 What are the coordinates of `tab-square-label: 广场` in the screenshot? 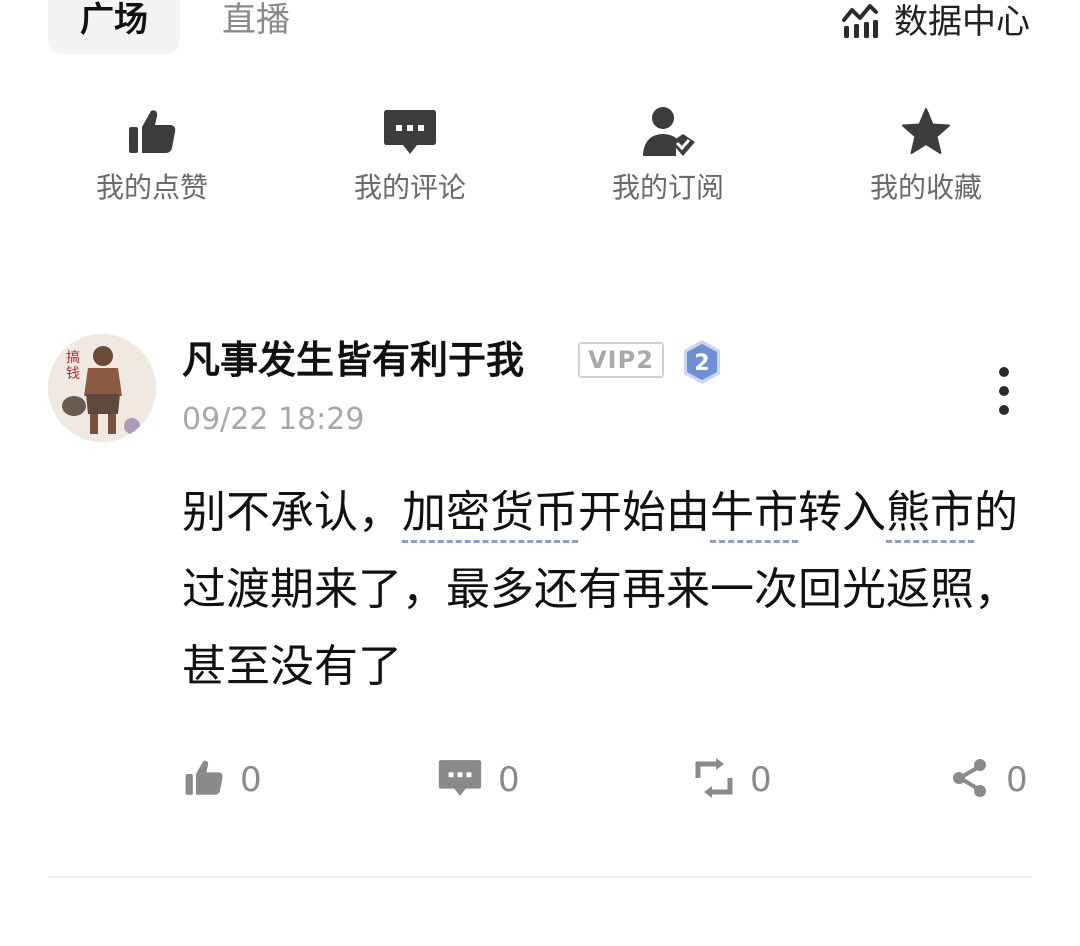 It's located at (114, 20).